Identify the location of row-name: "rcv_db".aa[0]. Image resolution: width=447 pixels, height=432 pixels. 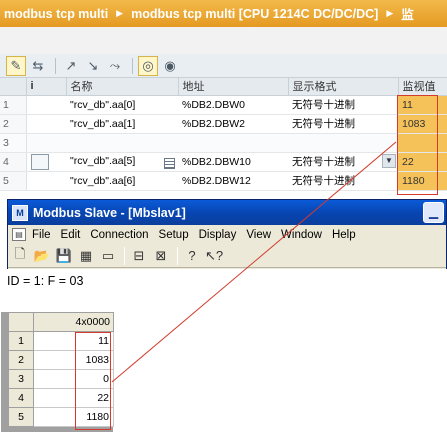
(122, 105).